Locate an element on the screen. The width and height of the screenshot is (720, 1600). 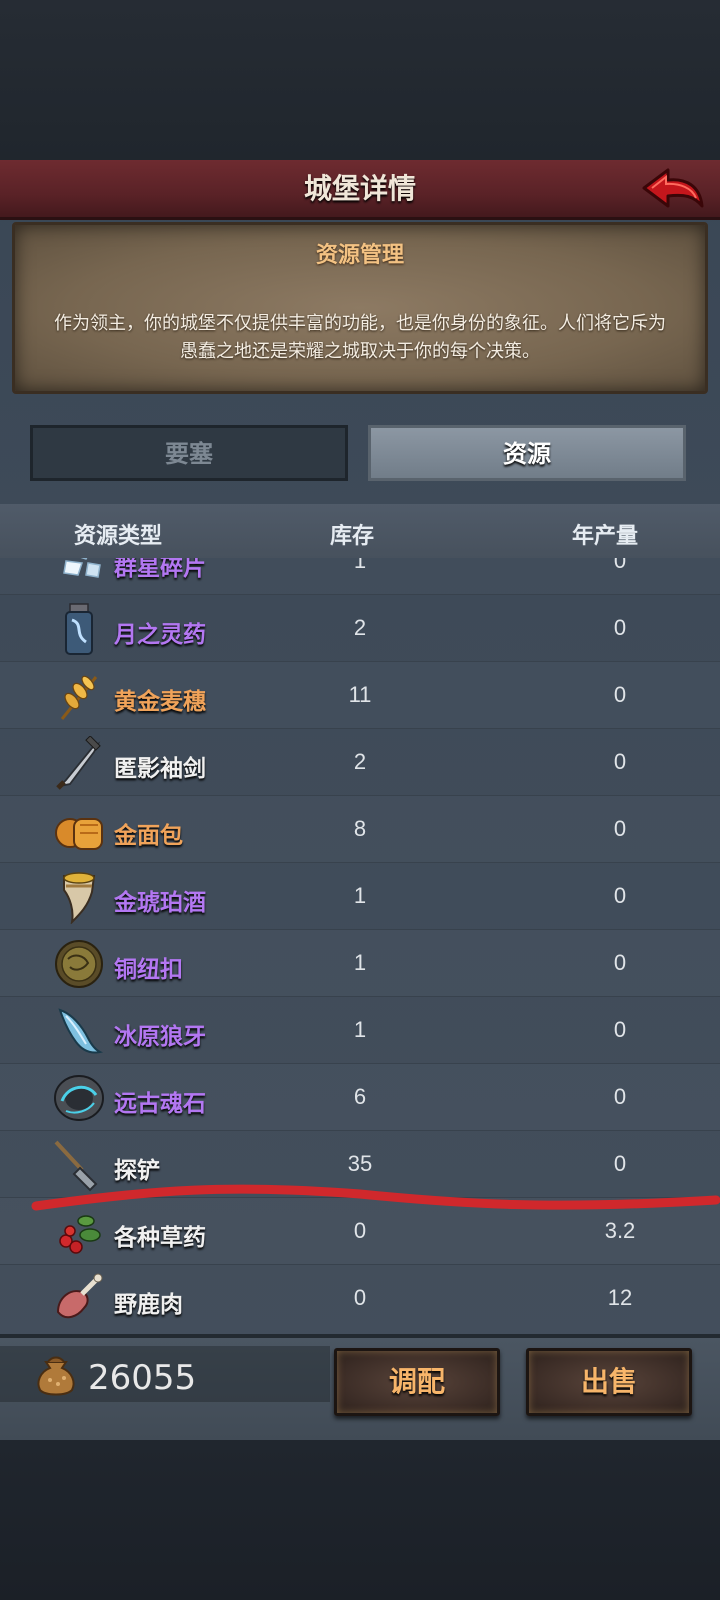
coin-display: 26055 is located at coordinates (165, 1374).